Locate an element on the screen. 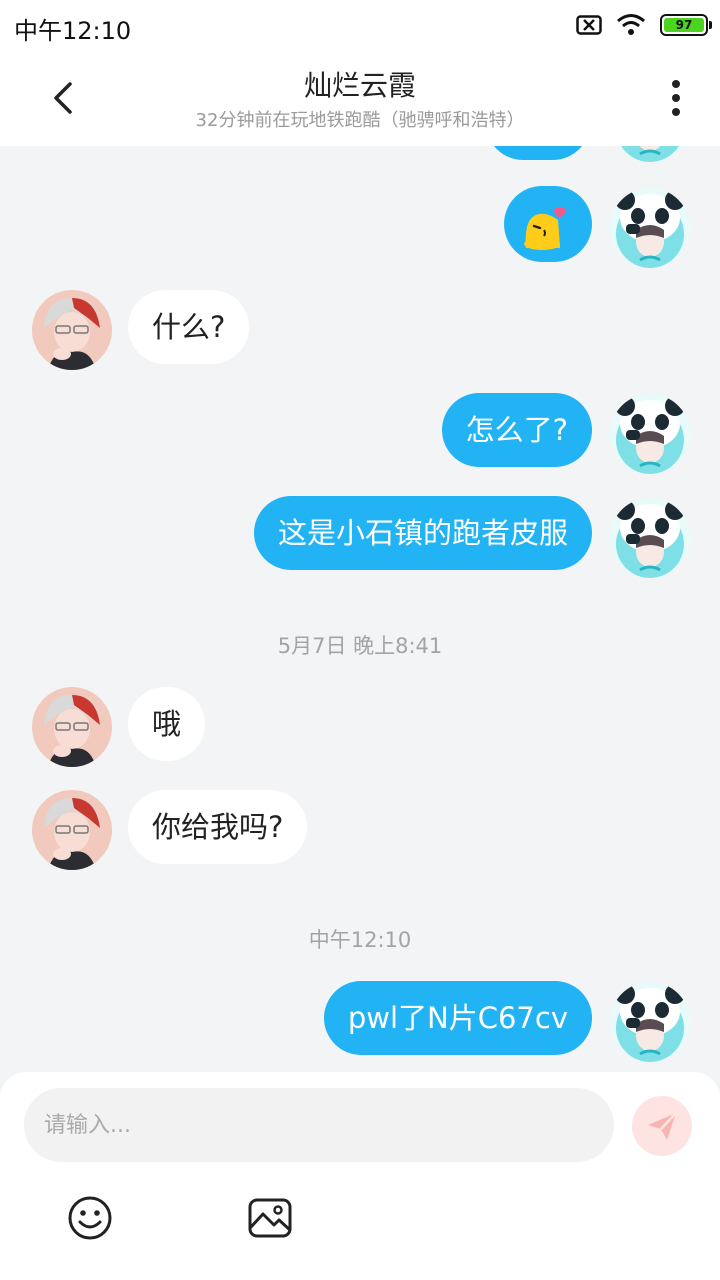 The image size is (720, 1280). more-options-icon is located at coordinates (676, 98).